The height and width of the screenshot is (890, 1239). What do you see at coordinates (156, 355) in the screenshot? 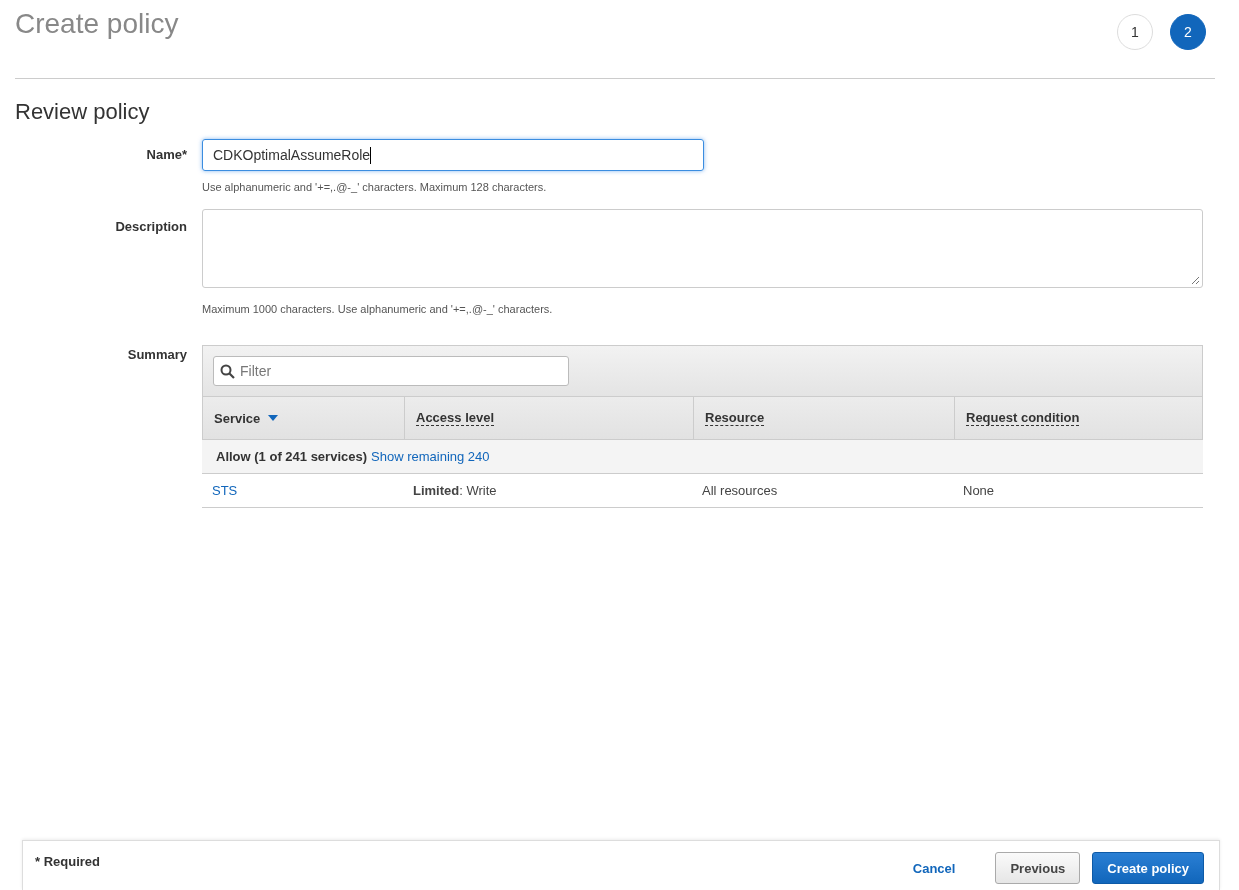
I see `field-label: Summary` at bounding box center [156, 355].